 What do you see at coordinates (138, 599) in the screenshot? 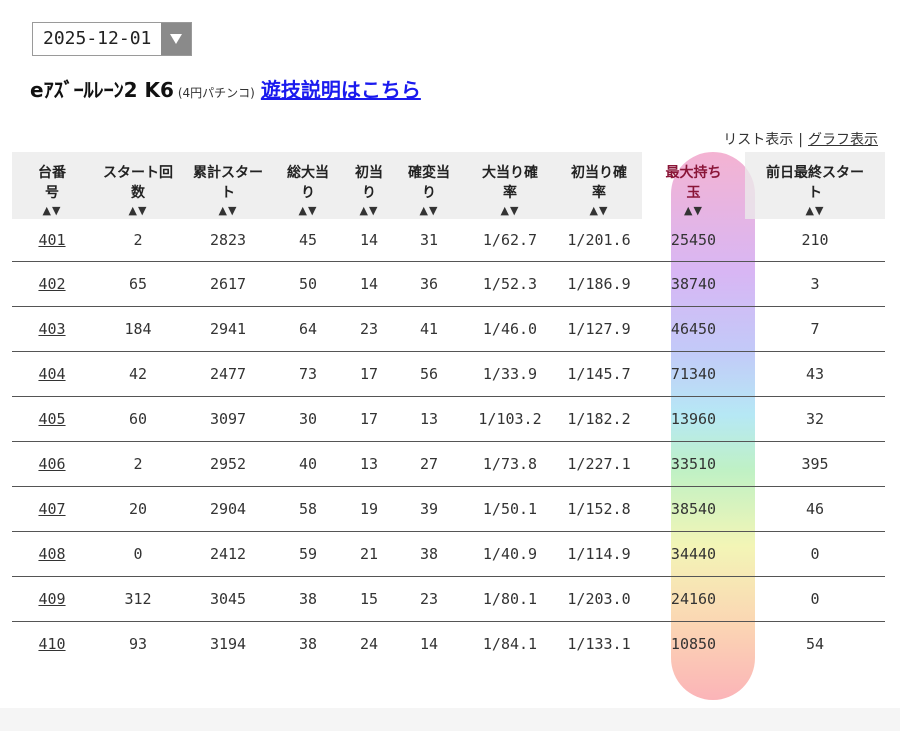
I see `table-cell: 312` at bounding box center [138, 599].